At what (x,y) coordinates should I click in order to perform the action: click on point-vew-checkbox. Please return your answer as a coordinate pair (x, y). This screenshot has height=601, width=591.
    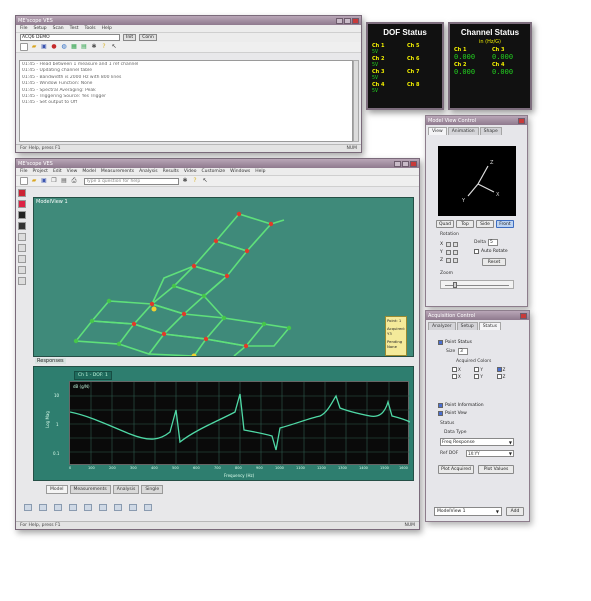
    Looking at the image, I should click on (440, 413).